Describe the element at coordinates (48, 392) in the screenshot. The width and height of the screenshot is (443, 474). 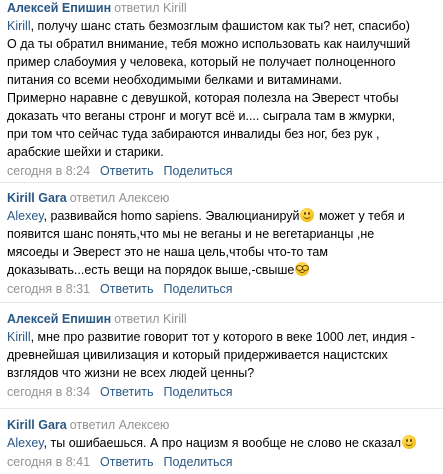
I see `comment-time-link: сегодня в 8:34` at that location.